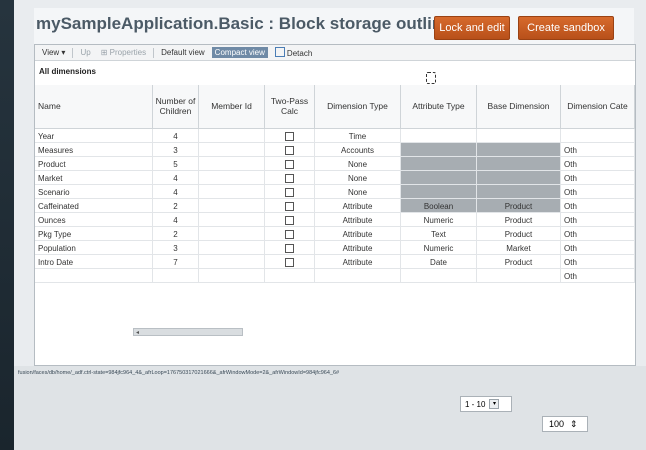 The height and width of the screenshot is (450, 646). Describe the element at coordinates (574, 424) in the screenshot. I see `zoom-stepper-icon: ⇕` at that location.